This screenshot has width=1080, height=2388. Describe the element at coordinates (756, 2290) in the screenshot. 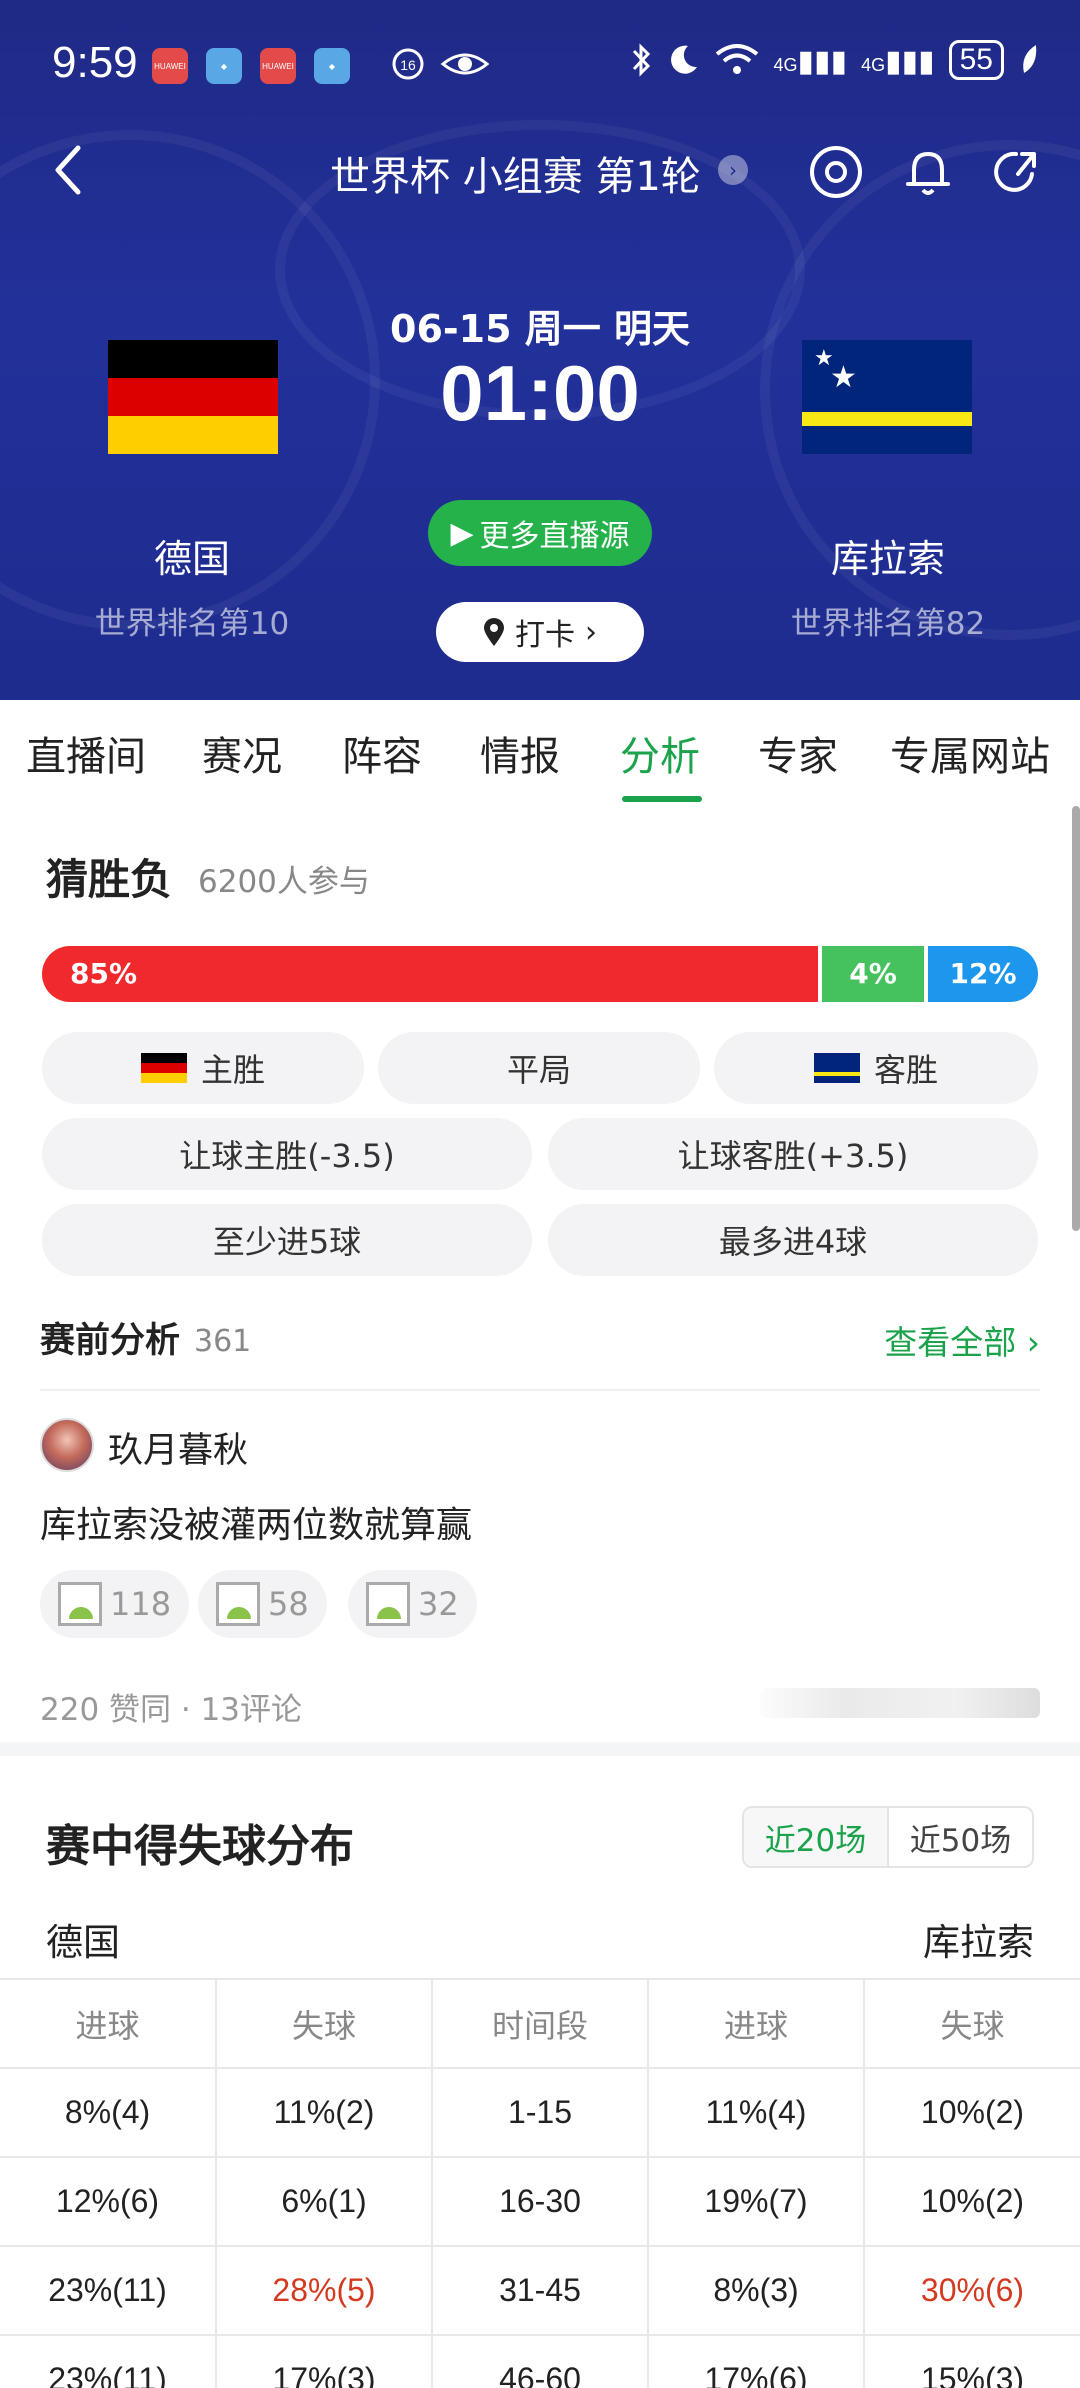

I see `table-cell: 8%(3)` at that location.